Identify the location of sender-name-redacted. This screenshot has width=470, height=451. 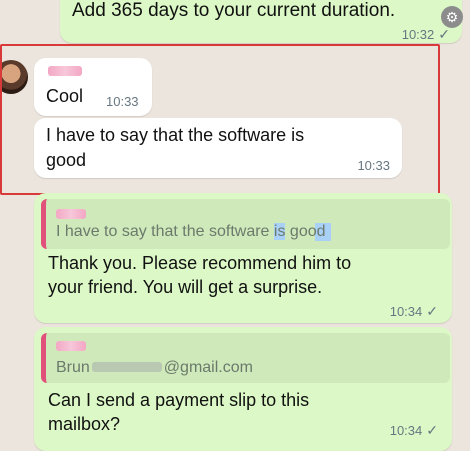
(65, 71).